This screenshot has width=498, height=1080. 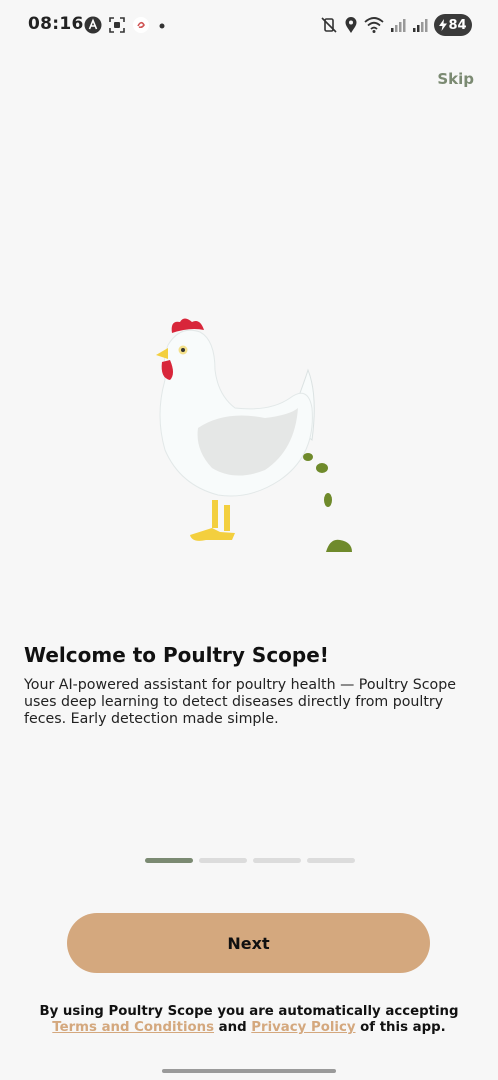 What do you see at coordinates (93, 25) in the screenshot?
I see `accessibility-icon` at bounding box center [93, 25].